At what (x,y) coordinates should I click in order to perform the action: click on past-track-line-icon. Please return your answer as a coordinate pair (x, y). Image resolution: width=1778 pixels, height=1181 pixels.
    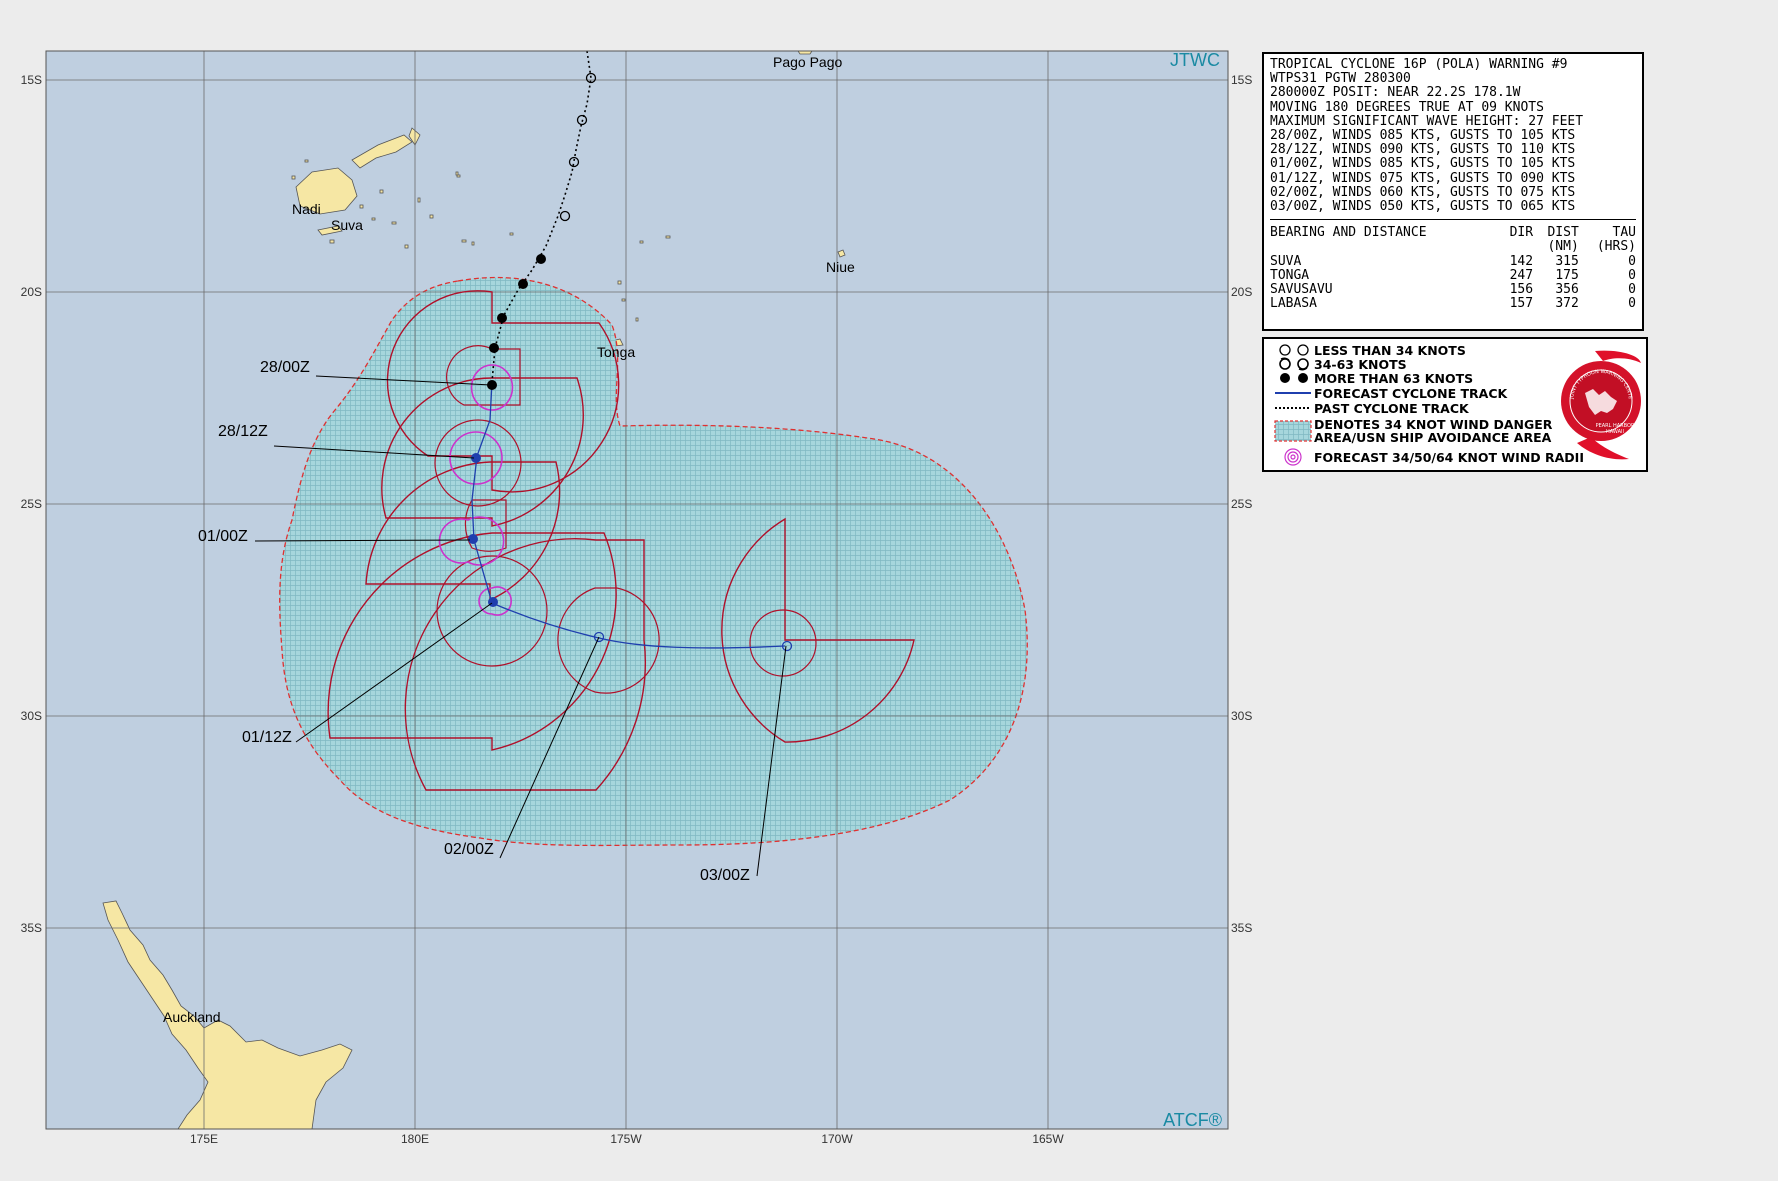
    Looking at the image, I should click on (1293, 408).